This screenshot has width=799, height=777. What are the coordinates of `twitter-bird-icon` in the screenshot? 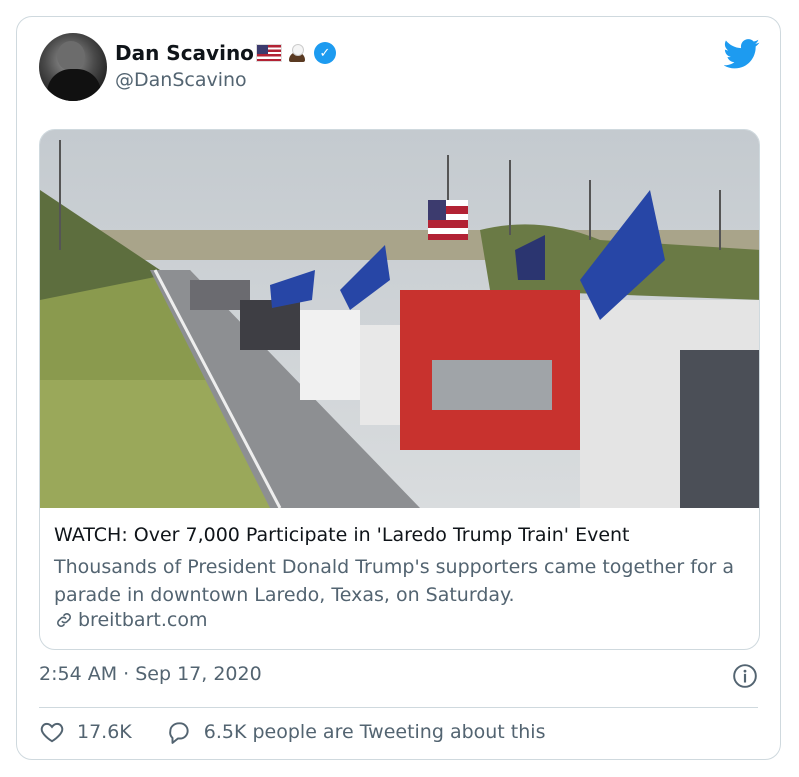 It's located at (742, 54).